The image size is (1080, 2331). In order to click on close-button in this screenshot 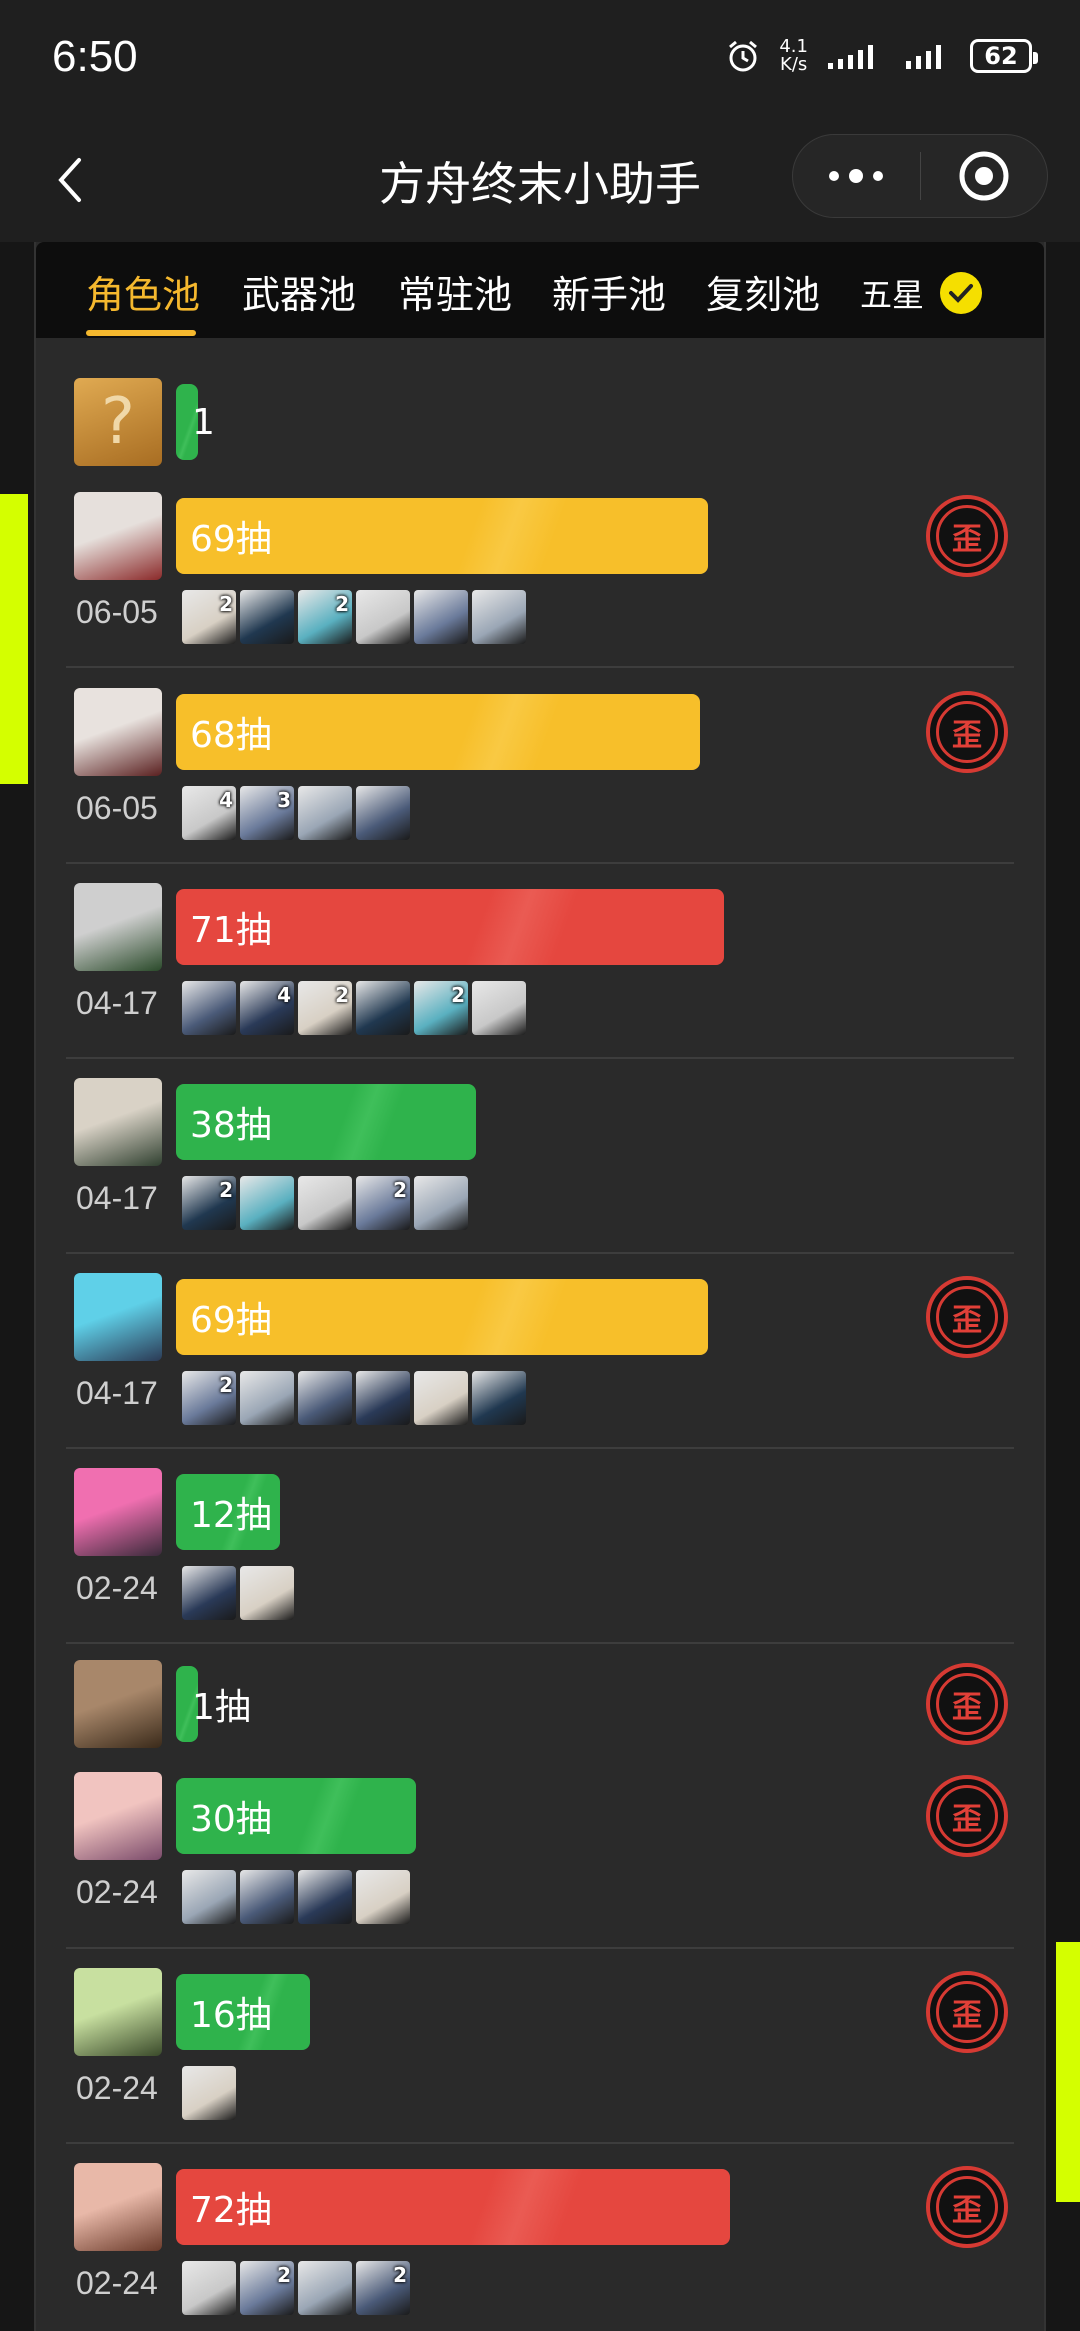, I will do `click(984, 176)`.